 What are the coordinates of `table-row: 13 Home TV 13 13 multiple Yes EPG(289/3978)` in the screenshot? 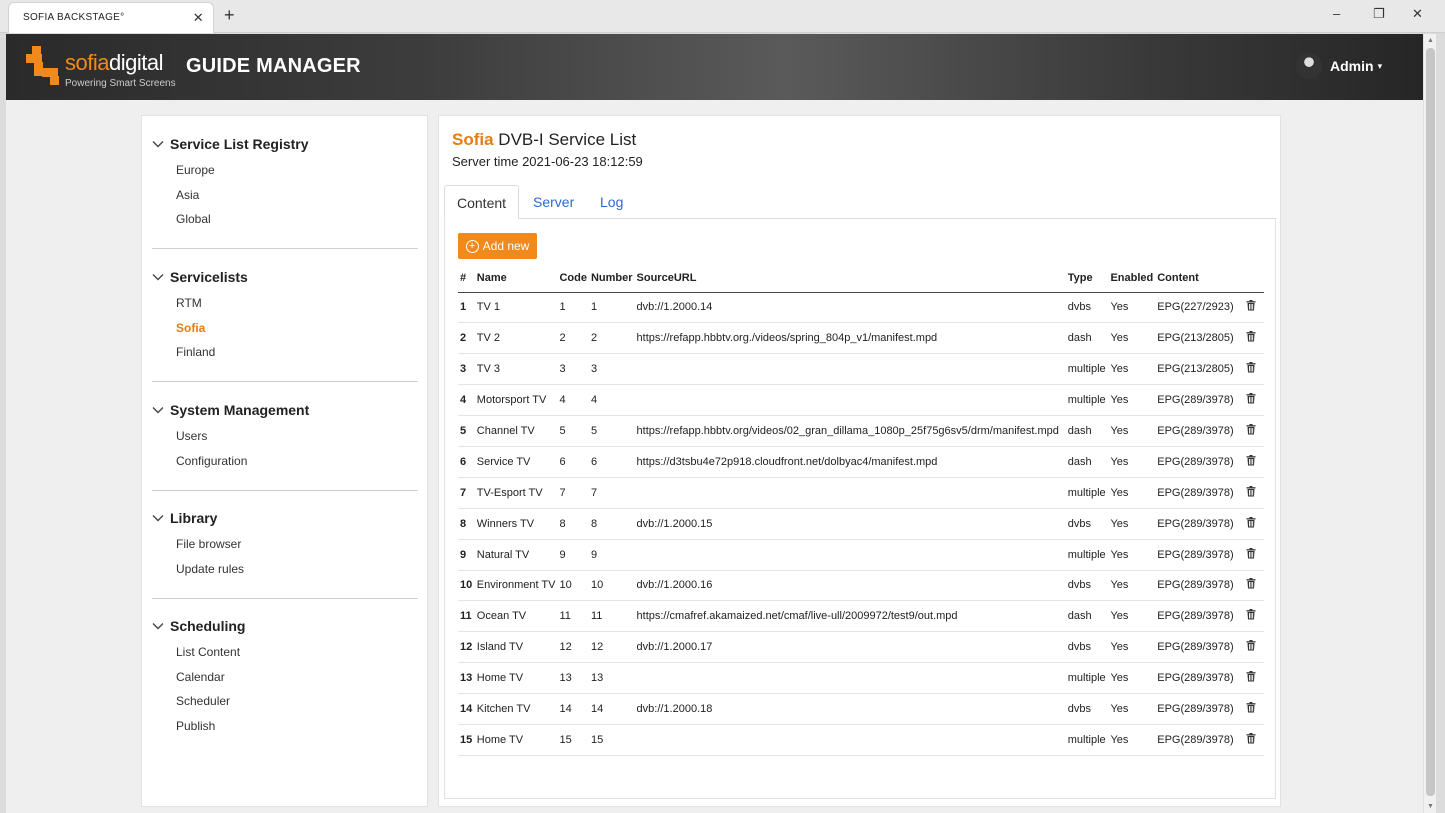 It's located at (861, 678).